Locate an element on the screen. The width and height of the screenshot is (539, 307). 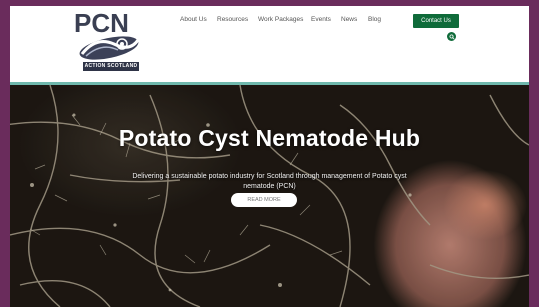
nav-news: News is located at coordinates (349, 19).